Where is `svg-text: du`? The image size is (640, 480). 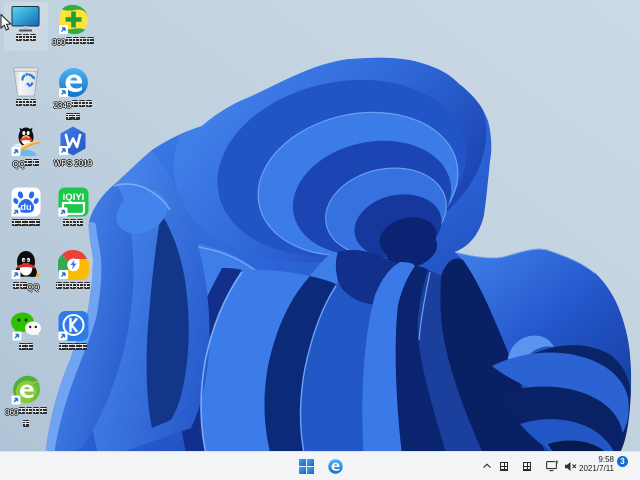 svg-text: du is located at coordinates (26, 207).